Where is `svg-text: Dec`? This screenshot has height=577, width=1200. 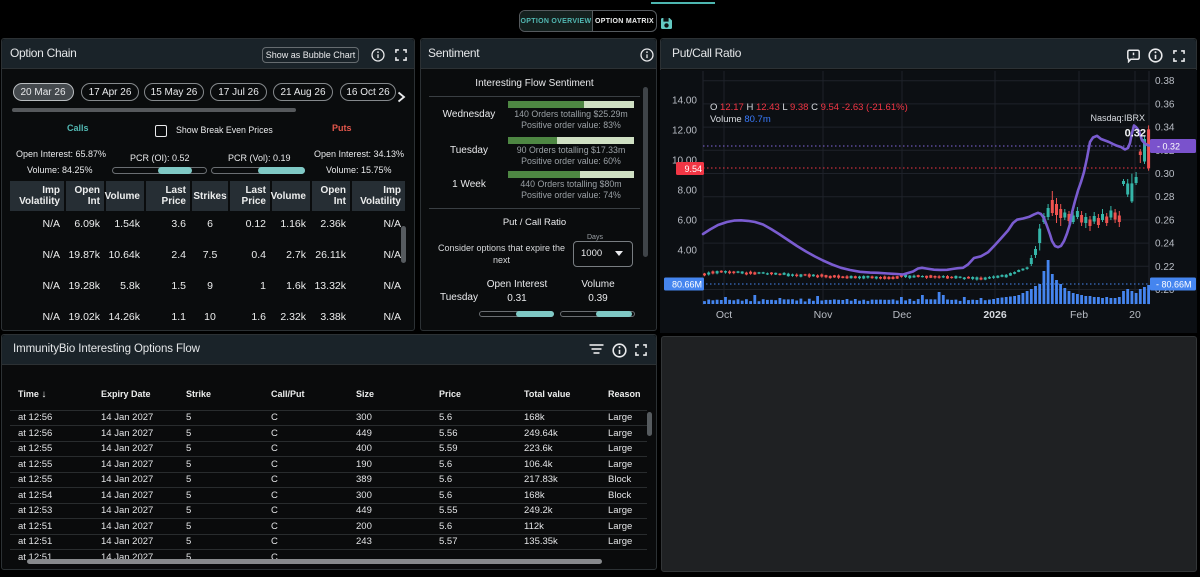
svg-text: Dec is located at coordinates (902, 315).